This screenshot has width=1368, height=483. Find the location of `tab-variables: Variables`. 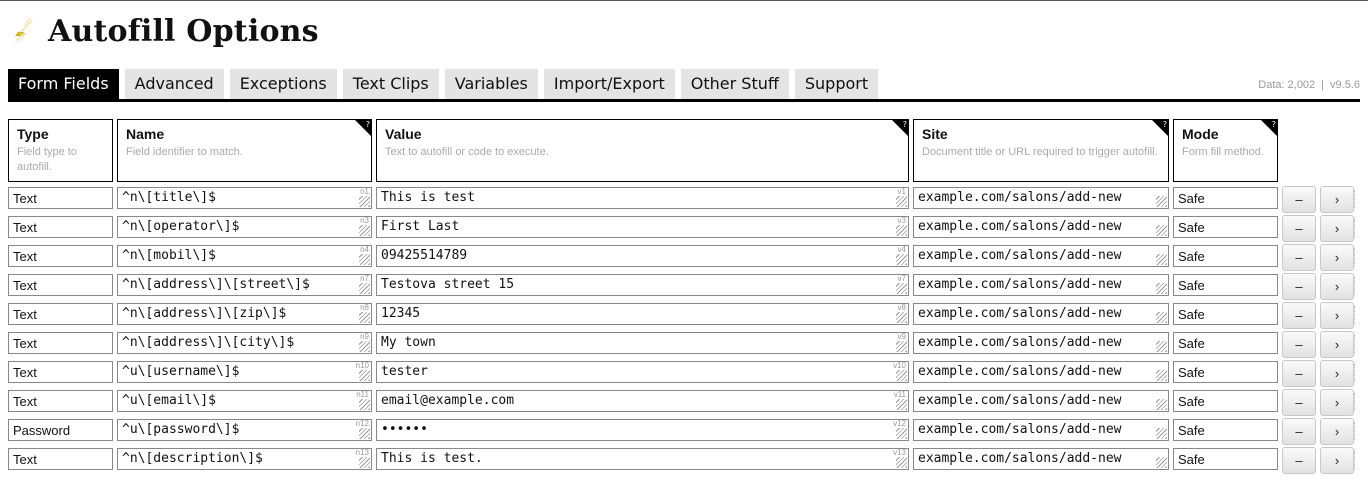

tab-variables: Variables is located at coordinates (491, 84).